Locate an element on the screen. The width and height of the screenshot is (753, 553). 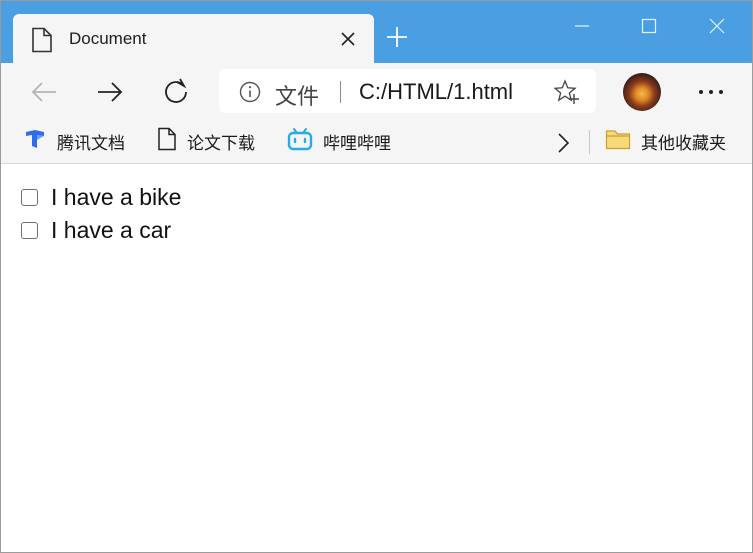
checkbox-row-car: I have a car is located at coordinates (96, 230).